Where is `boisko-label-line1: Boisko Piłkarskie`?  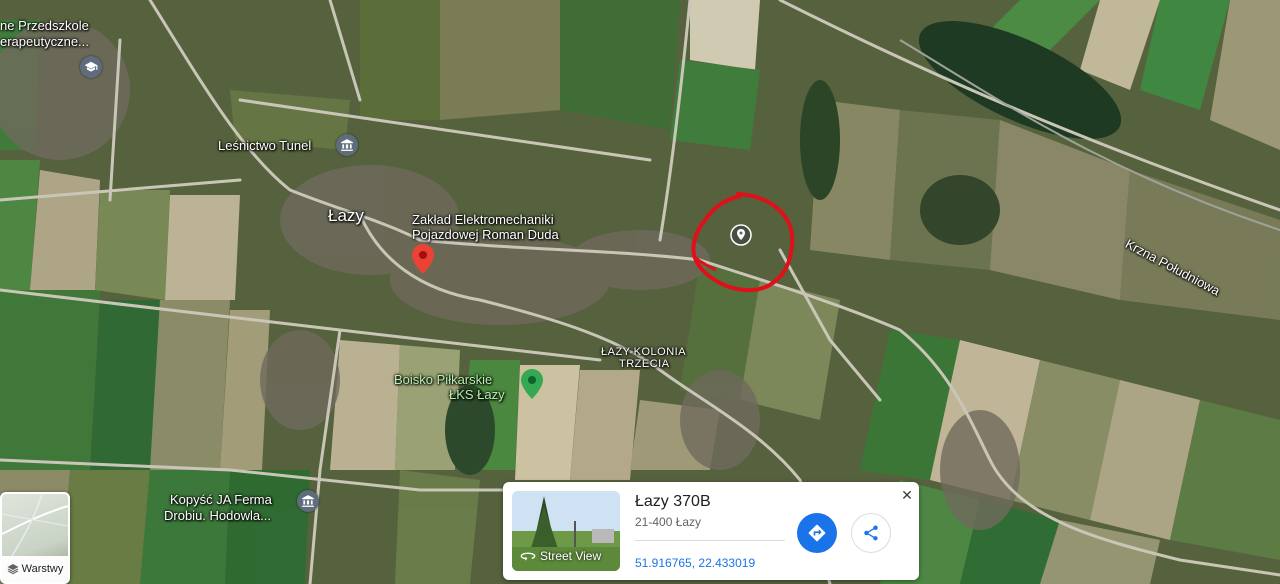 boisko-label-line1: Boisko Piłkarskie is located at coordinates (443, 379).